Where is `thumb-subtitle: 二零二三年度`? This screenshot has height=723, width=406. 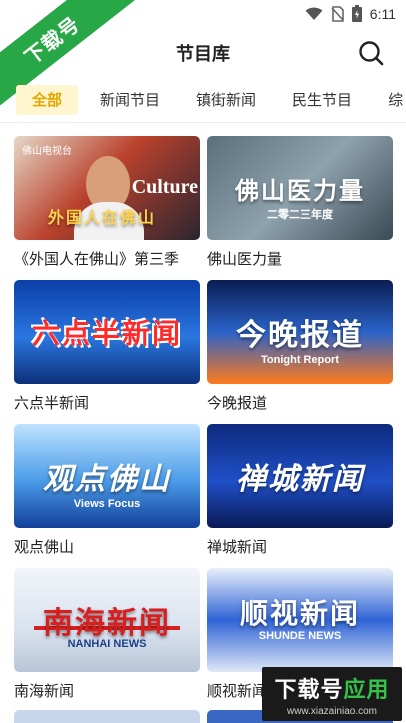
thumb-subtitle: 二零二三年度 is located at coordinates (300, 215).